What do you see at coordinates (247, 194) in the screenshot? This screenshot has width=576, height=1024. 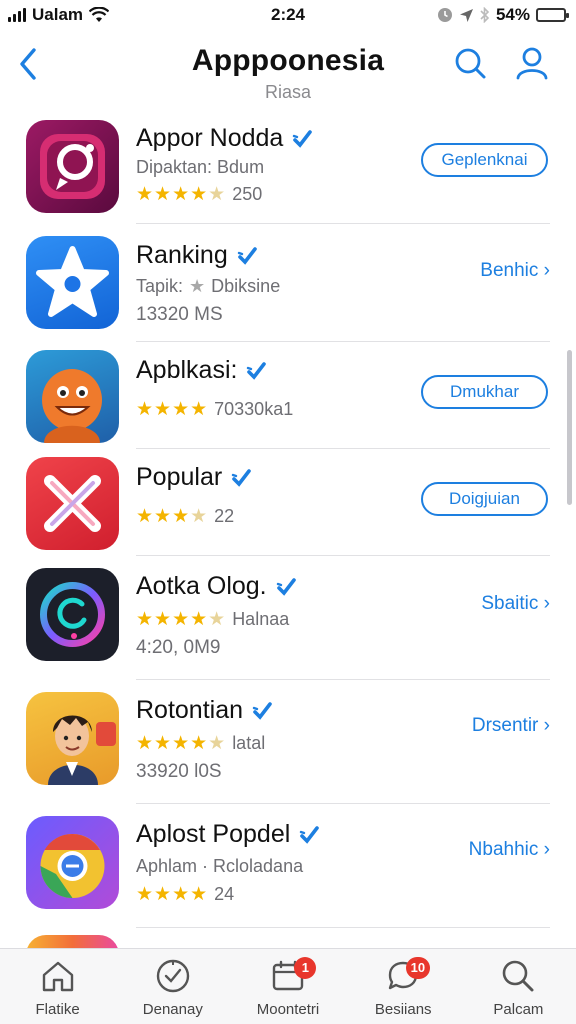 I see `rating-count: 250` at bounding box center [247, 194].